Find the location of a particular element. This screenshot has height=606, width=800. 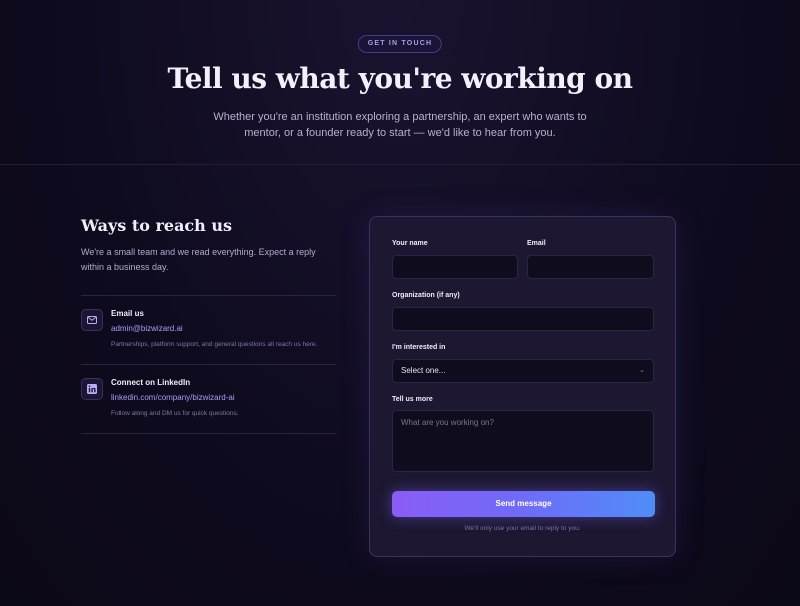

contact-title: Connect on LinkedIn is located at coordinates (151, 382).